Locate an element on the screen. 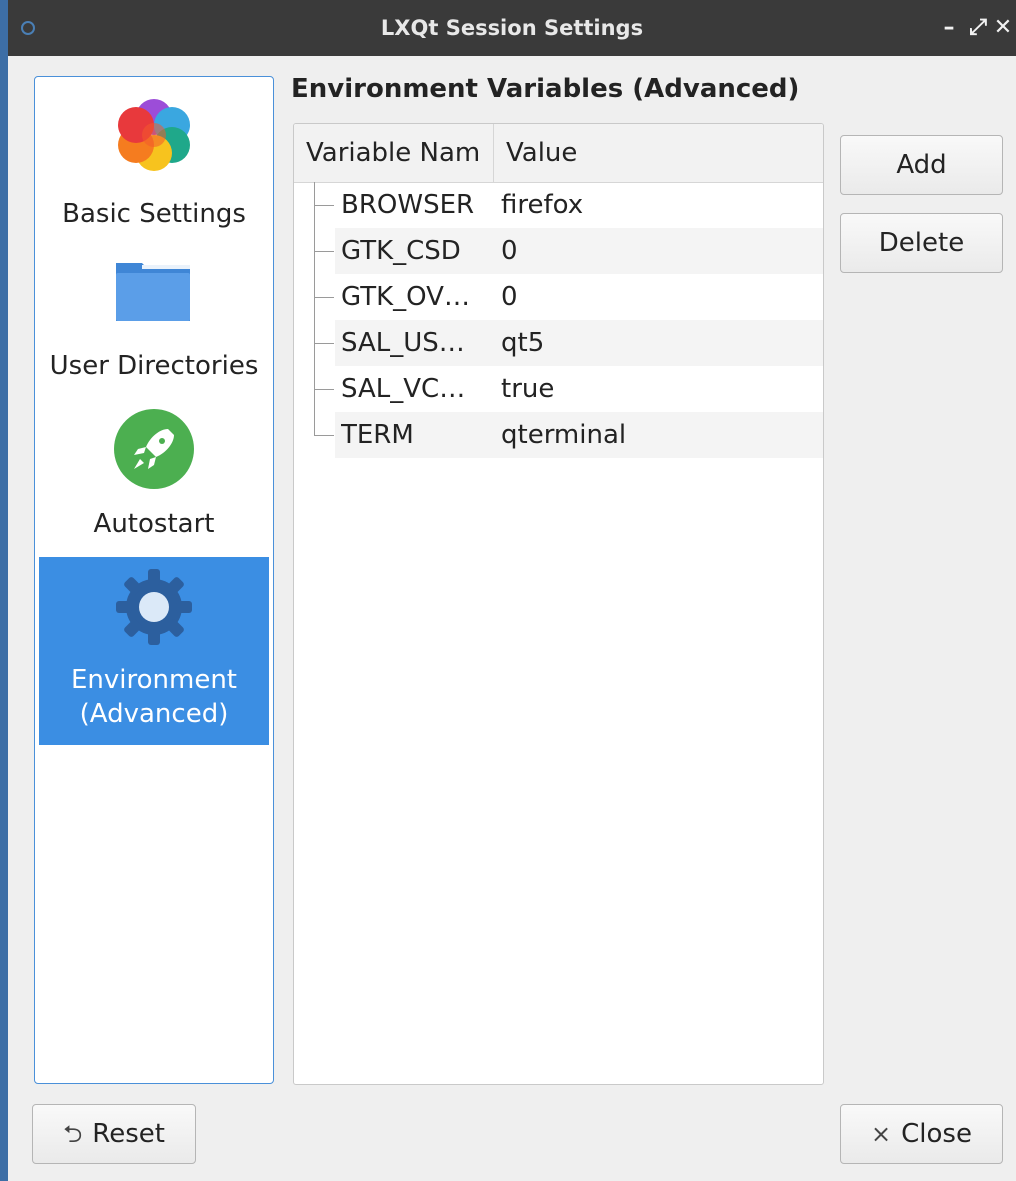 The width and height of the screenshot is (1016, 1181). sidebar-item-user-directories: User Directories is located at coordinates (154, 320).